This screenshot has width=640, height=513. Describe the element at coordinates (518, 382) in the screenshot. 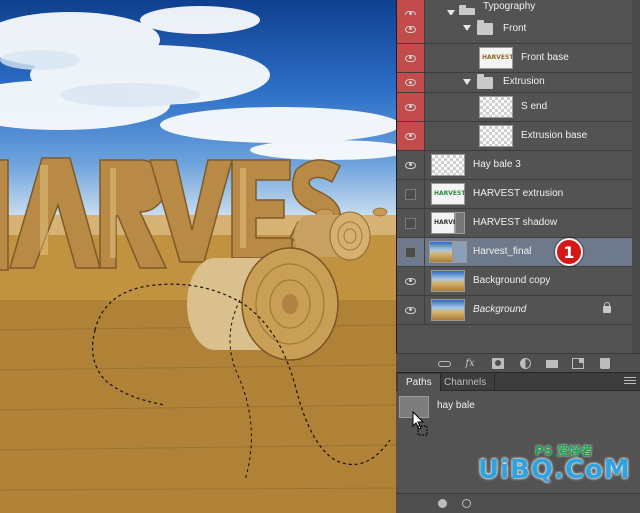

I see `panel-tabbar: Paths Channels` at that location.